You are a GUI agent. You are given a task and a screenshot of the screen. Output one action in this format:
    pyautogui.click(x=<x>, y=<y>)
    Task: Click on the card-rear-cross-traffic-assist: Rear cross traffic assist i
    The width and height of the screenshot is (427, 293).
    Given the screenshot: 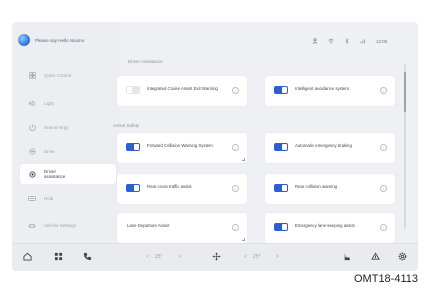 What is the action you would take?
    pyautogui.click(x=182, y=189)
    